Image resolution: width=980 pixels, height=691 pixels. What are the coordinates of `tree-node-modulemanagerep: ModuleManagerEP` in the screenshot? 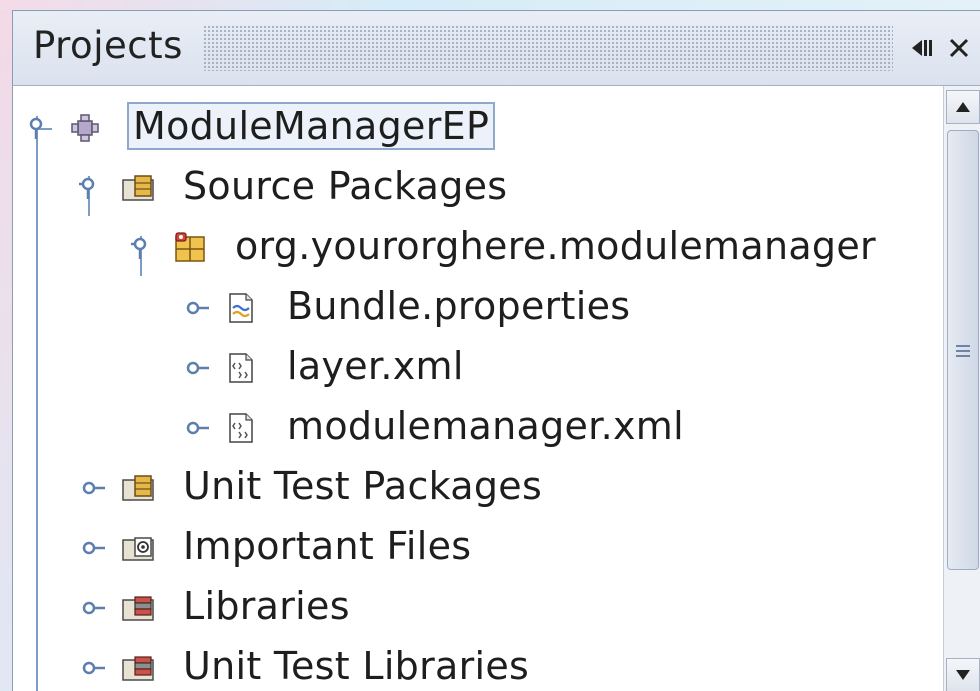 It's located at (478, 128).